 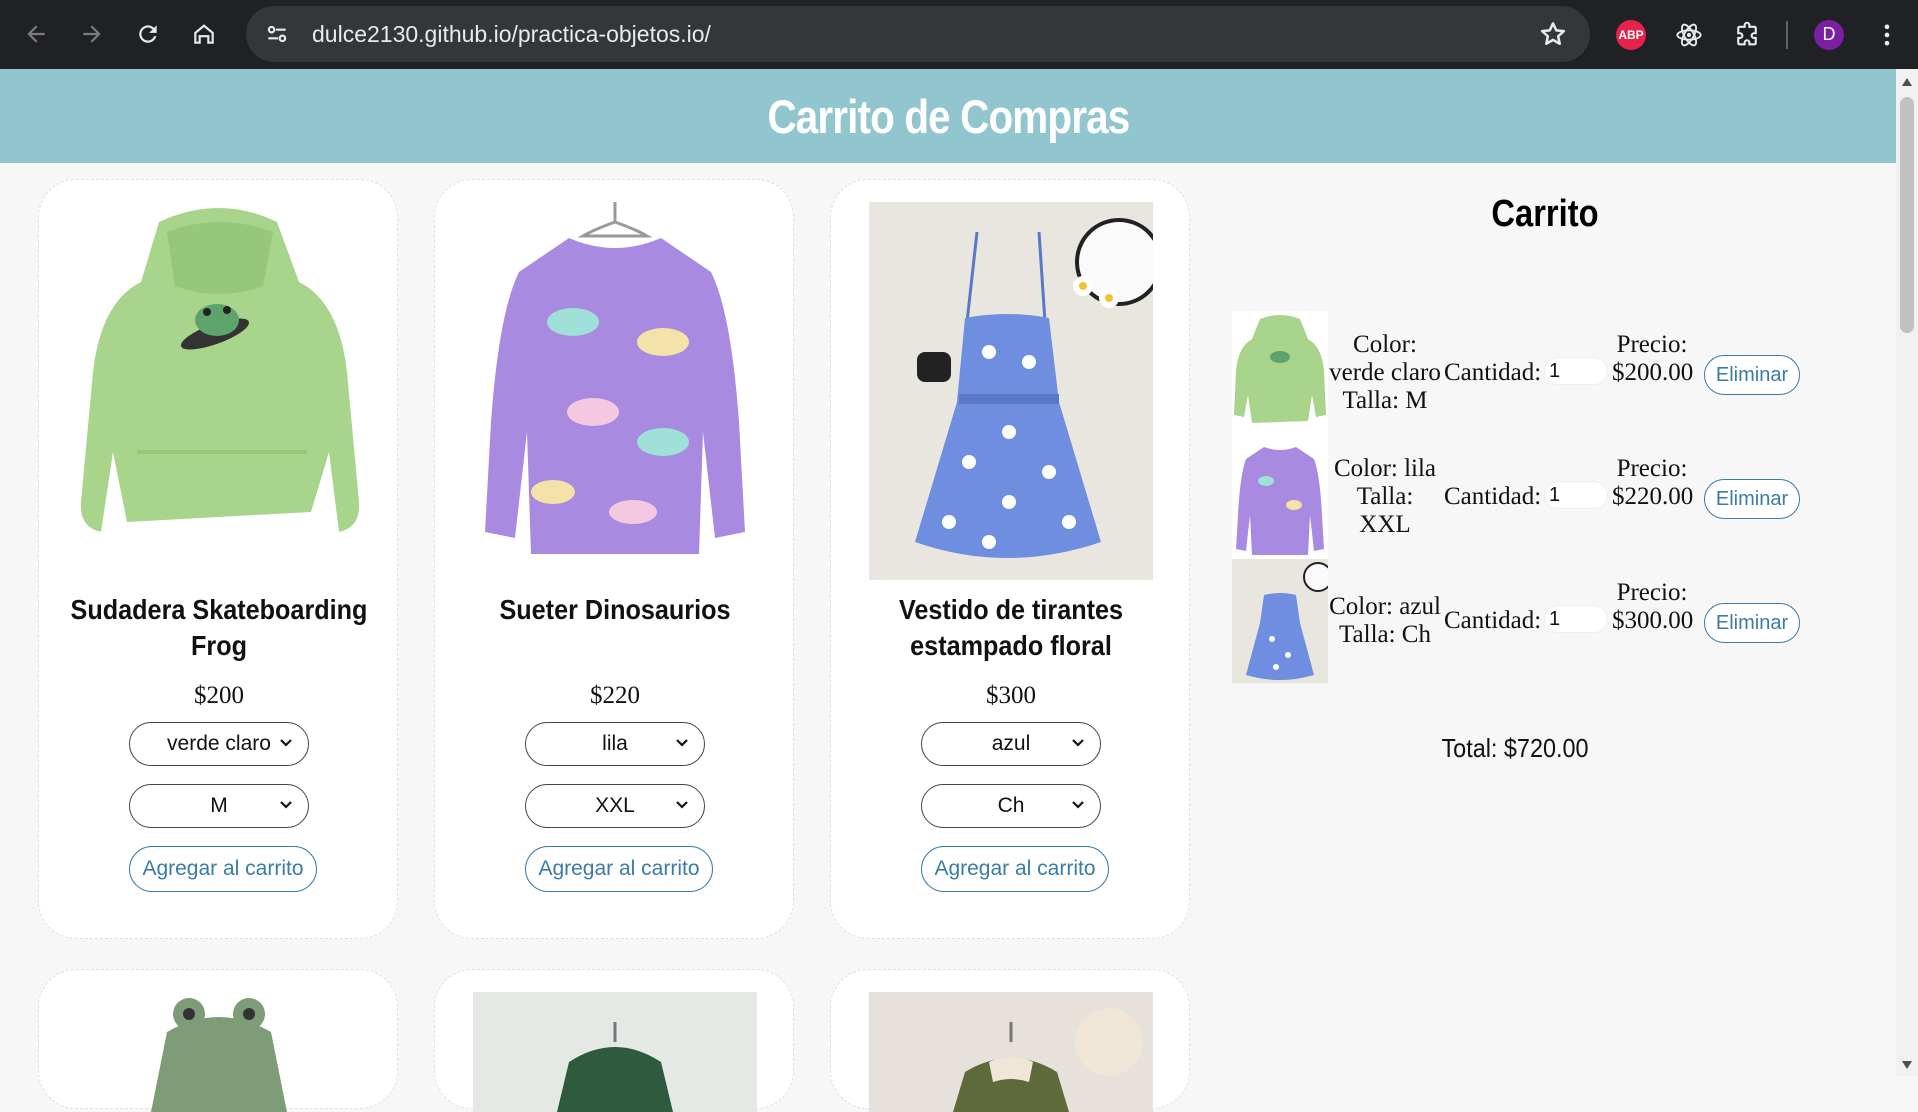 What do you see at coordinates (615, 378) in the screenshot?
I see `product-image-sweater` at bounding box center [615, 378].